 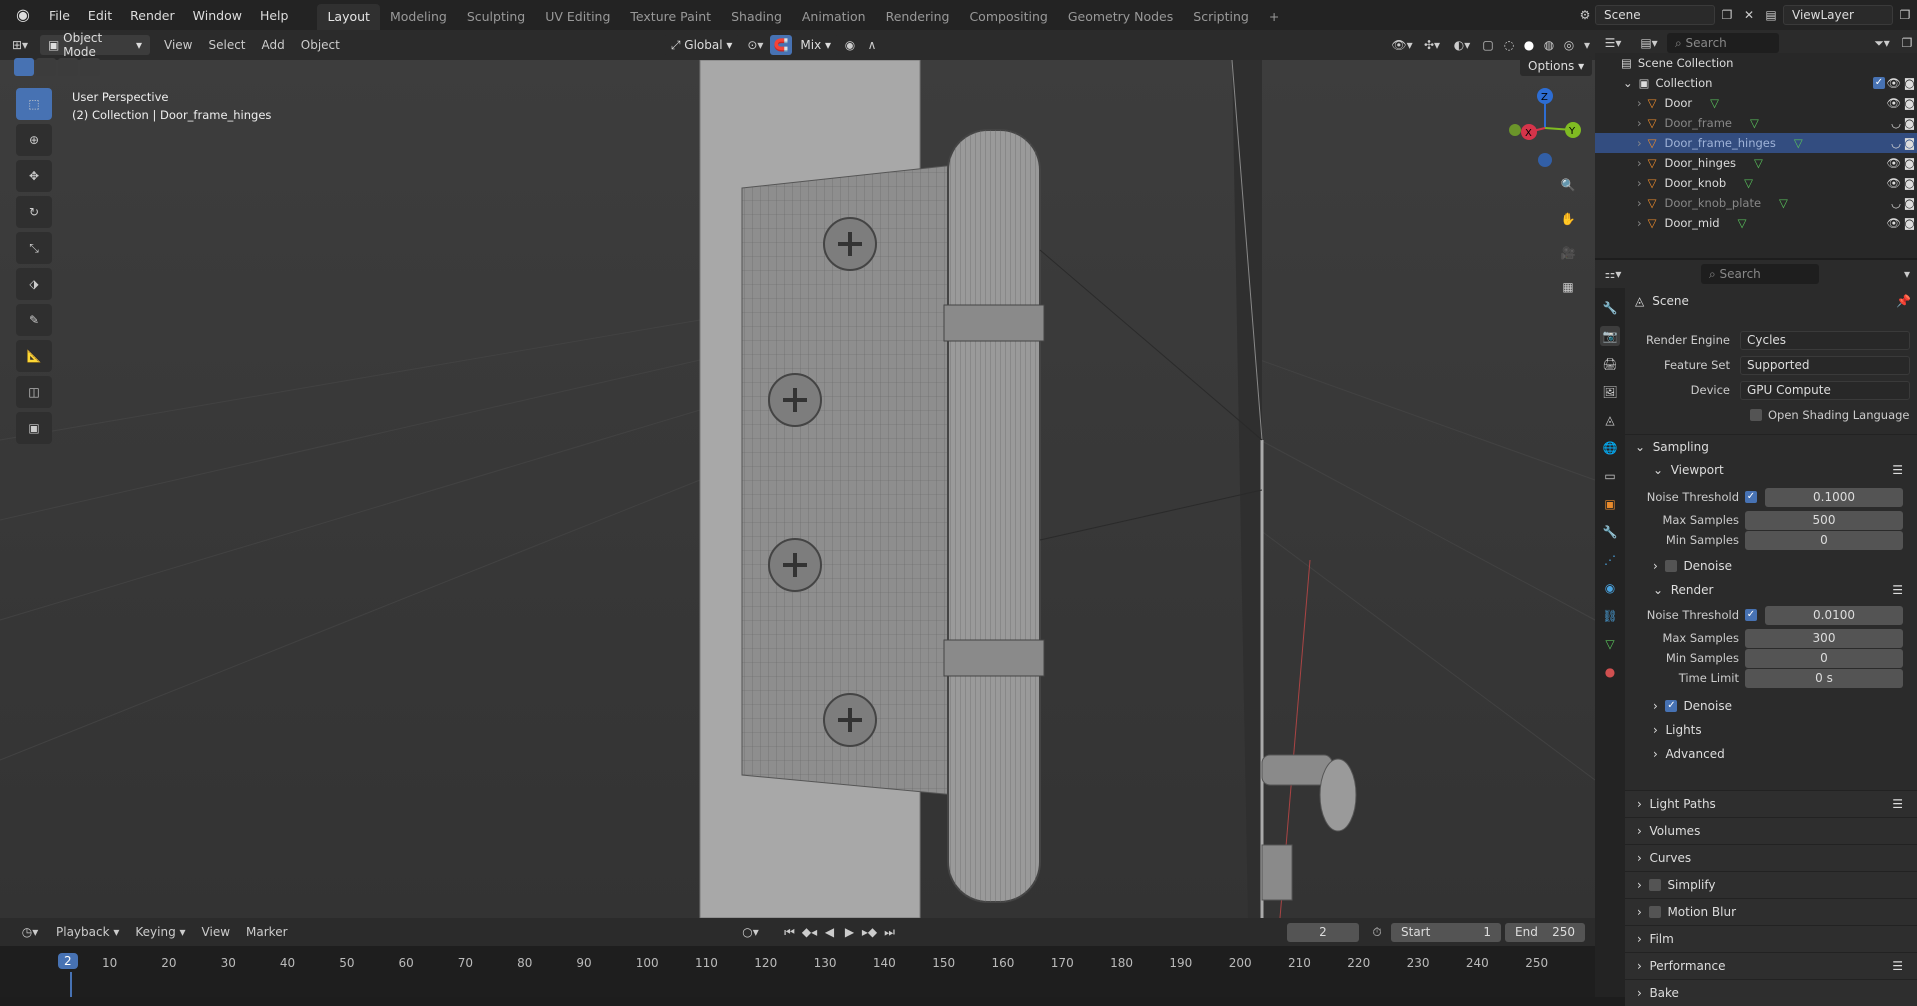 What do you see at coordinates (1771, 590) in the screenshot?
I see `render-subsection-header: ⌄ Render ☰` at bounding box center [1771, 590].